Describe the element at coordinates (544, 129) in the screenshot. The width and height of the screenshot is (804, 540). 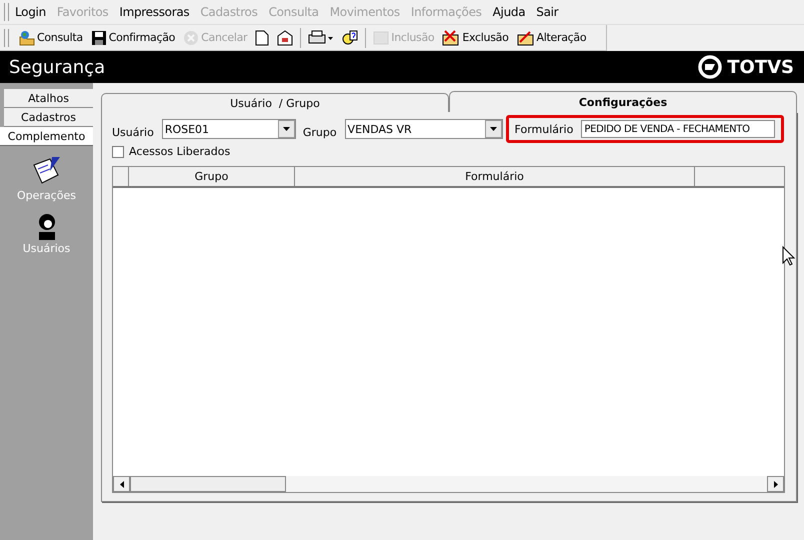
I see `field-label: Formulário` at that location.